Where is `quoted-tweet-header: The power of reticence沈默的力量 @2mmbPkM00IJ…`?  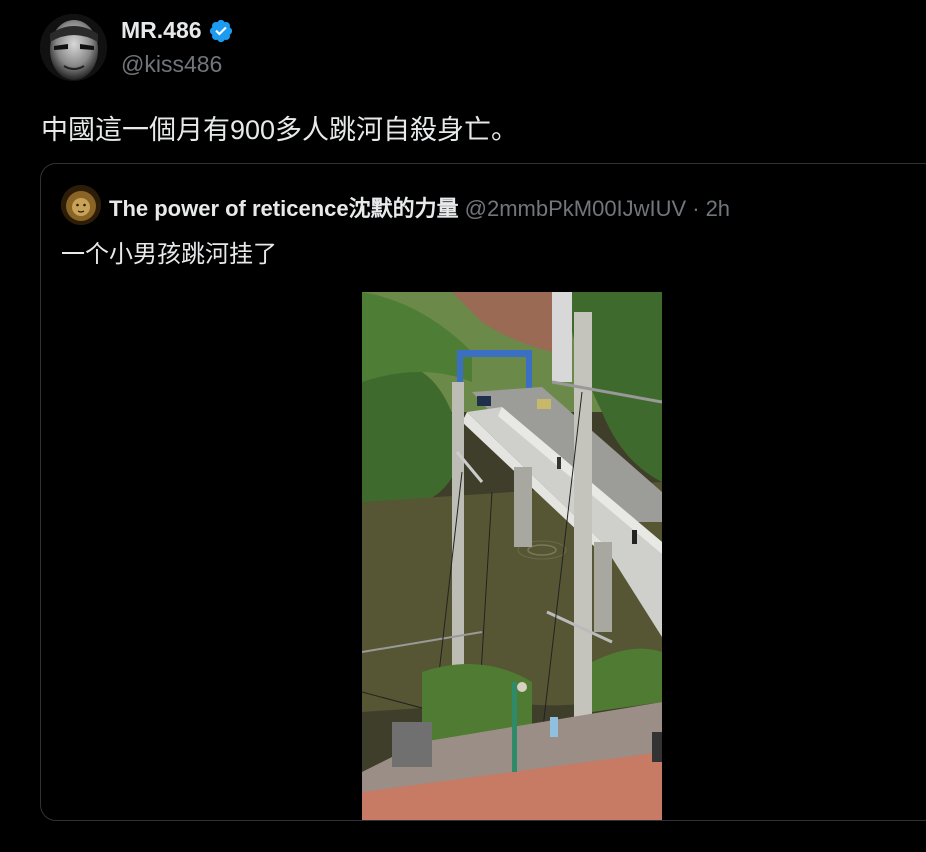 quoted-tweet-header: The power of reticence沈默的力量 @2mmbPkM00IJ… is located at coordinates (419, 207).